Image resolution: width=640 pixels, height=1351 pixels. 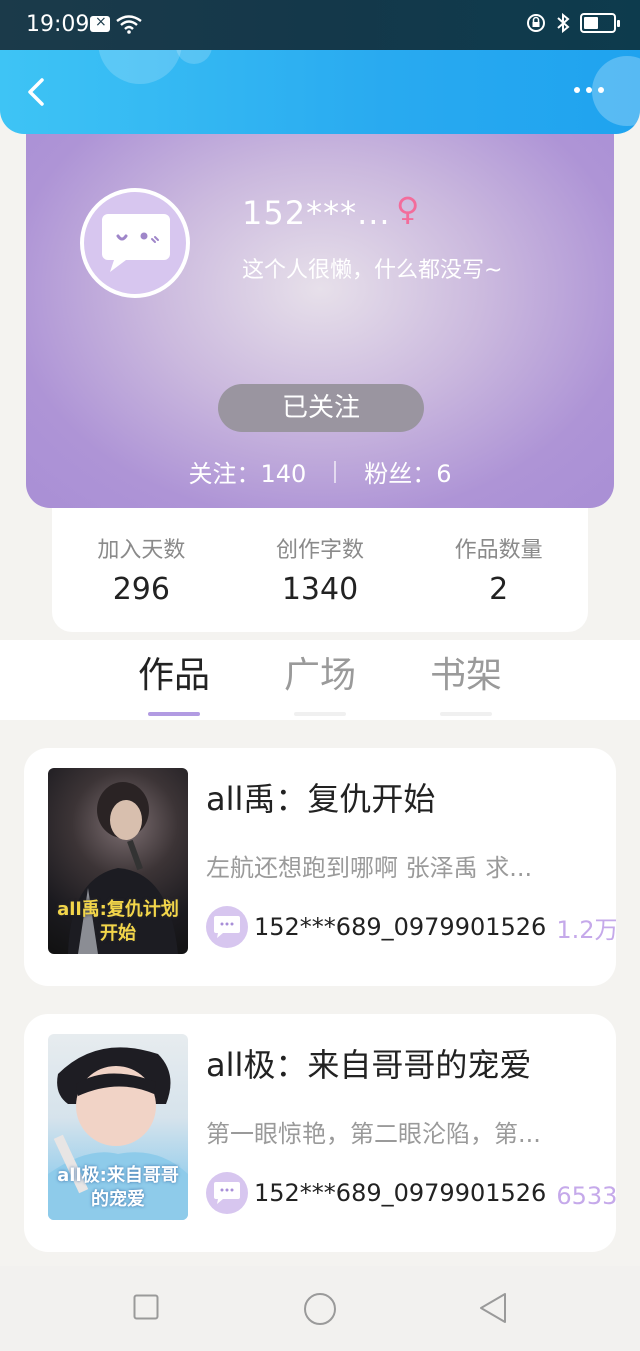 I want to click on female-gender-icon: ♀, so click(x=408, y=209).